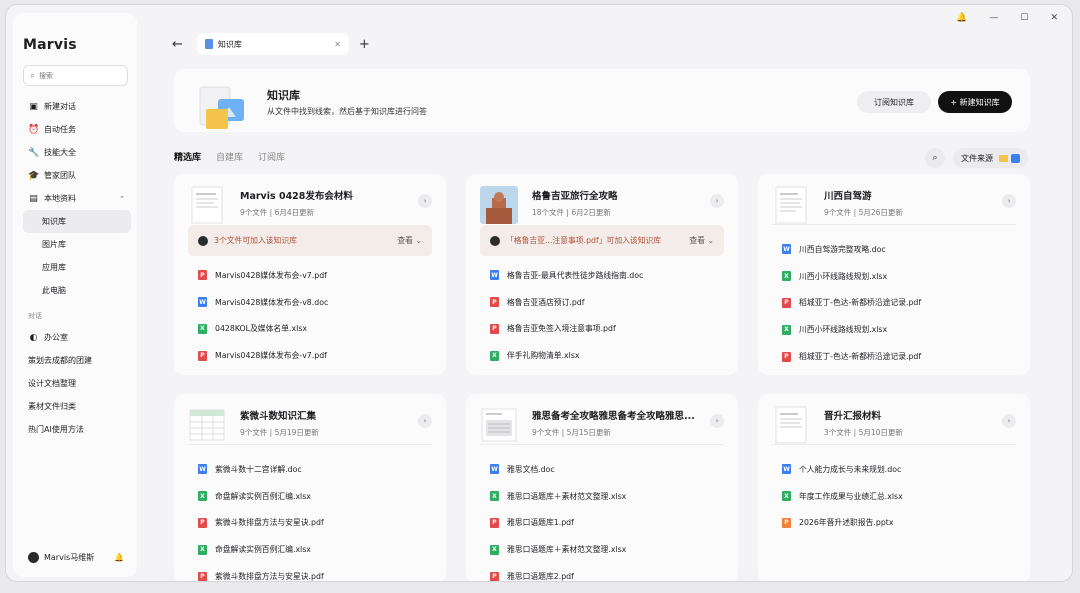 This screenshot has height=593, width=1080. Describe the element at coordinates (842, 469) in the screenshot. I see `file-item: W 个人能力成长与未来规划.doc` at that location.